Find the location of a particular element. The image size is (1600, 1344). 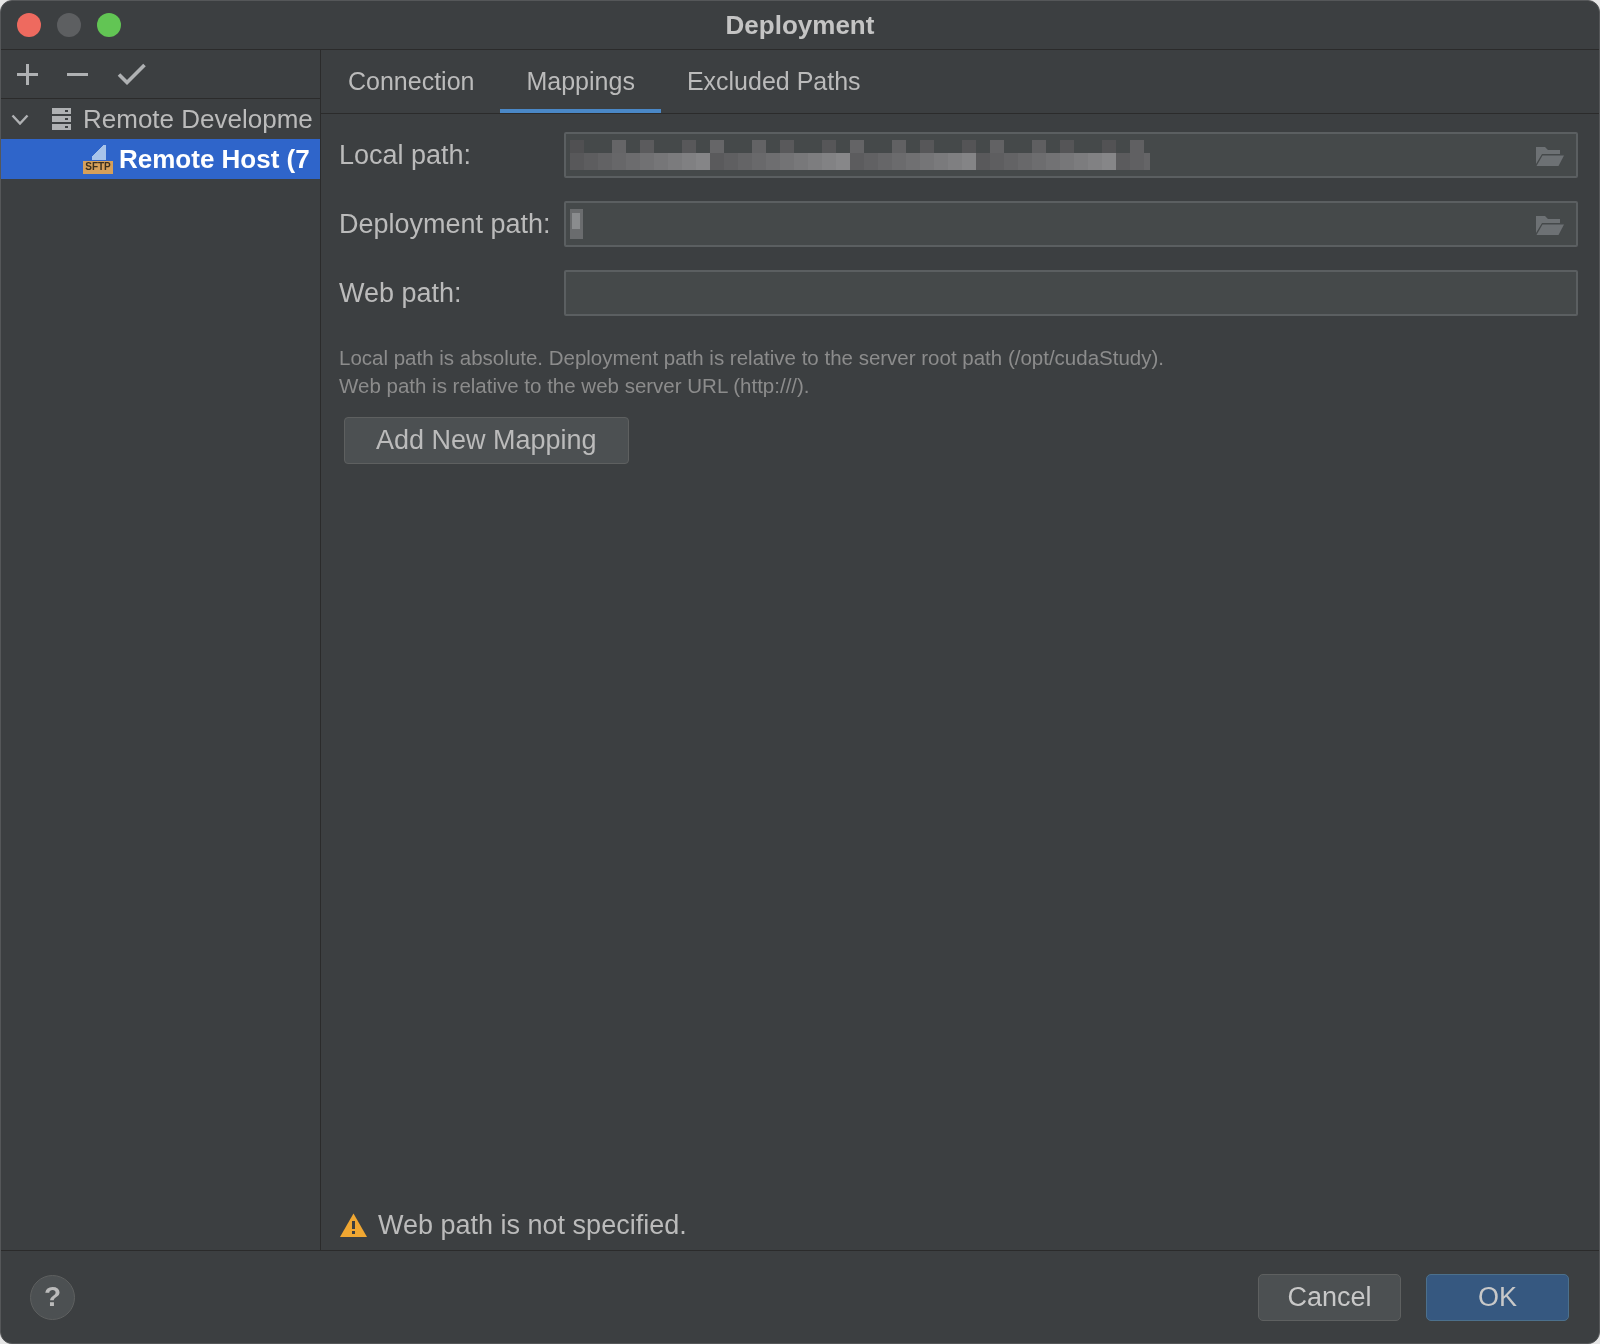

tree-item: SFTP Remote Host (7 is located at coordinates (160, 159).